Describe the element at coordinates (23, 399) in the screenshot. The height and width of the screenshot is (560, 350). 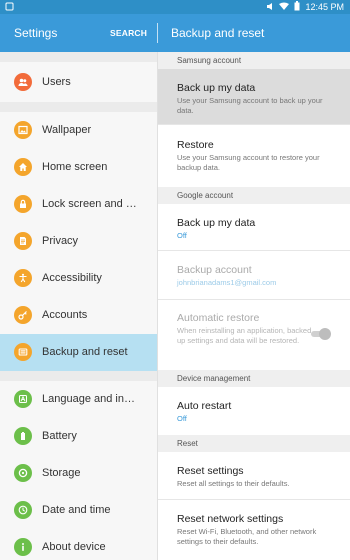
I see `language-icon` at that location.